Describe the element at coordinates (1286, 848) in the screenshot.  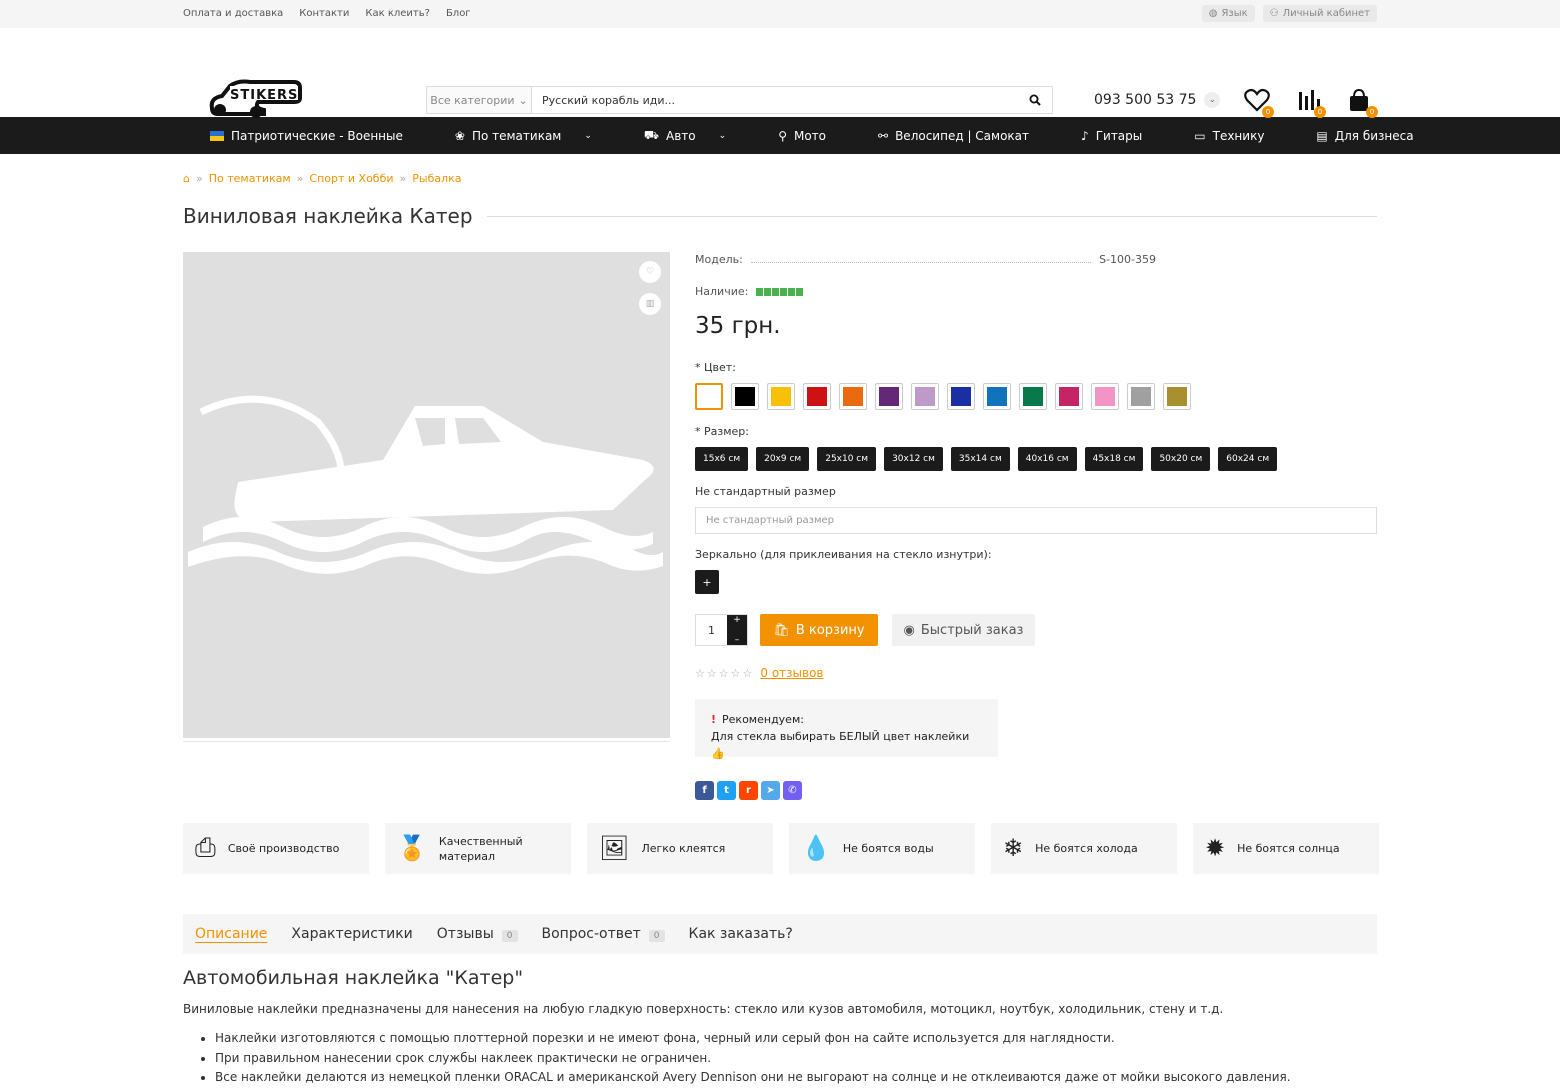
I see `feature-card: ✹ Не боятся солнца` at that location.